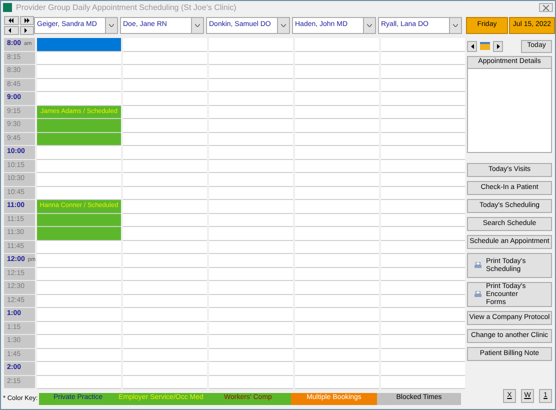  I want to click on next-day-button, so click(498, 46).